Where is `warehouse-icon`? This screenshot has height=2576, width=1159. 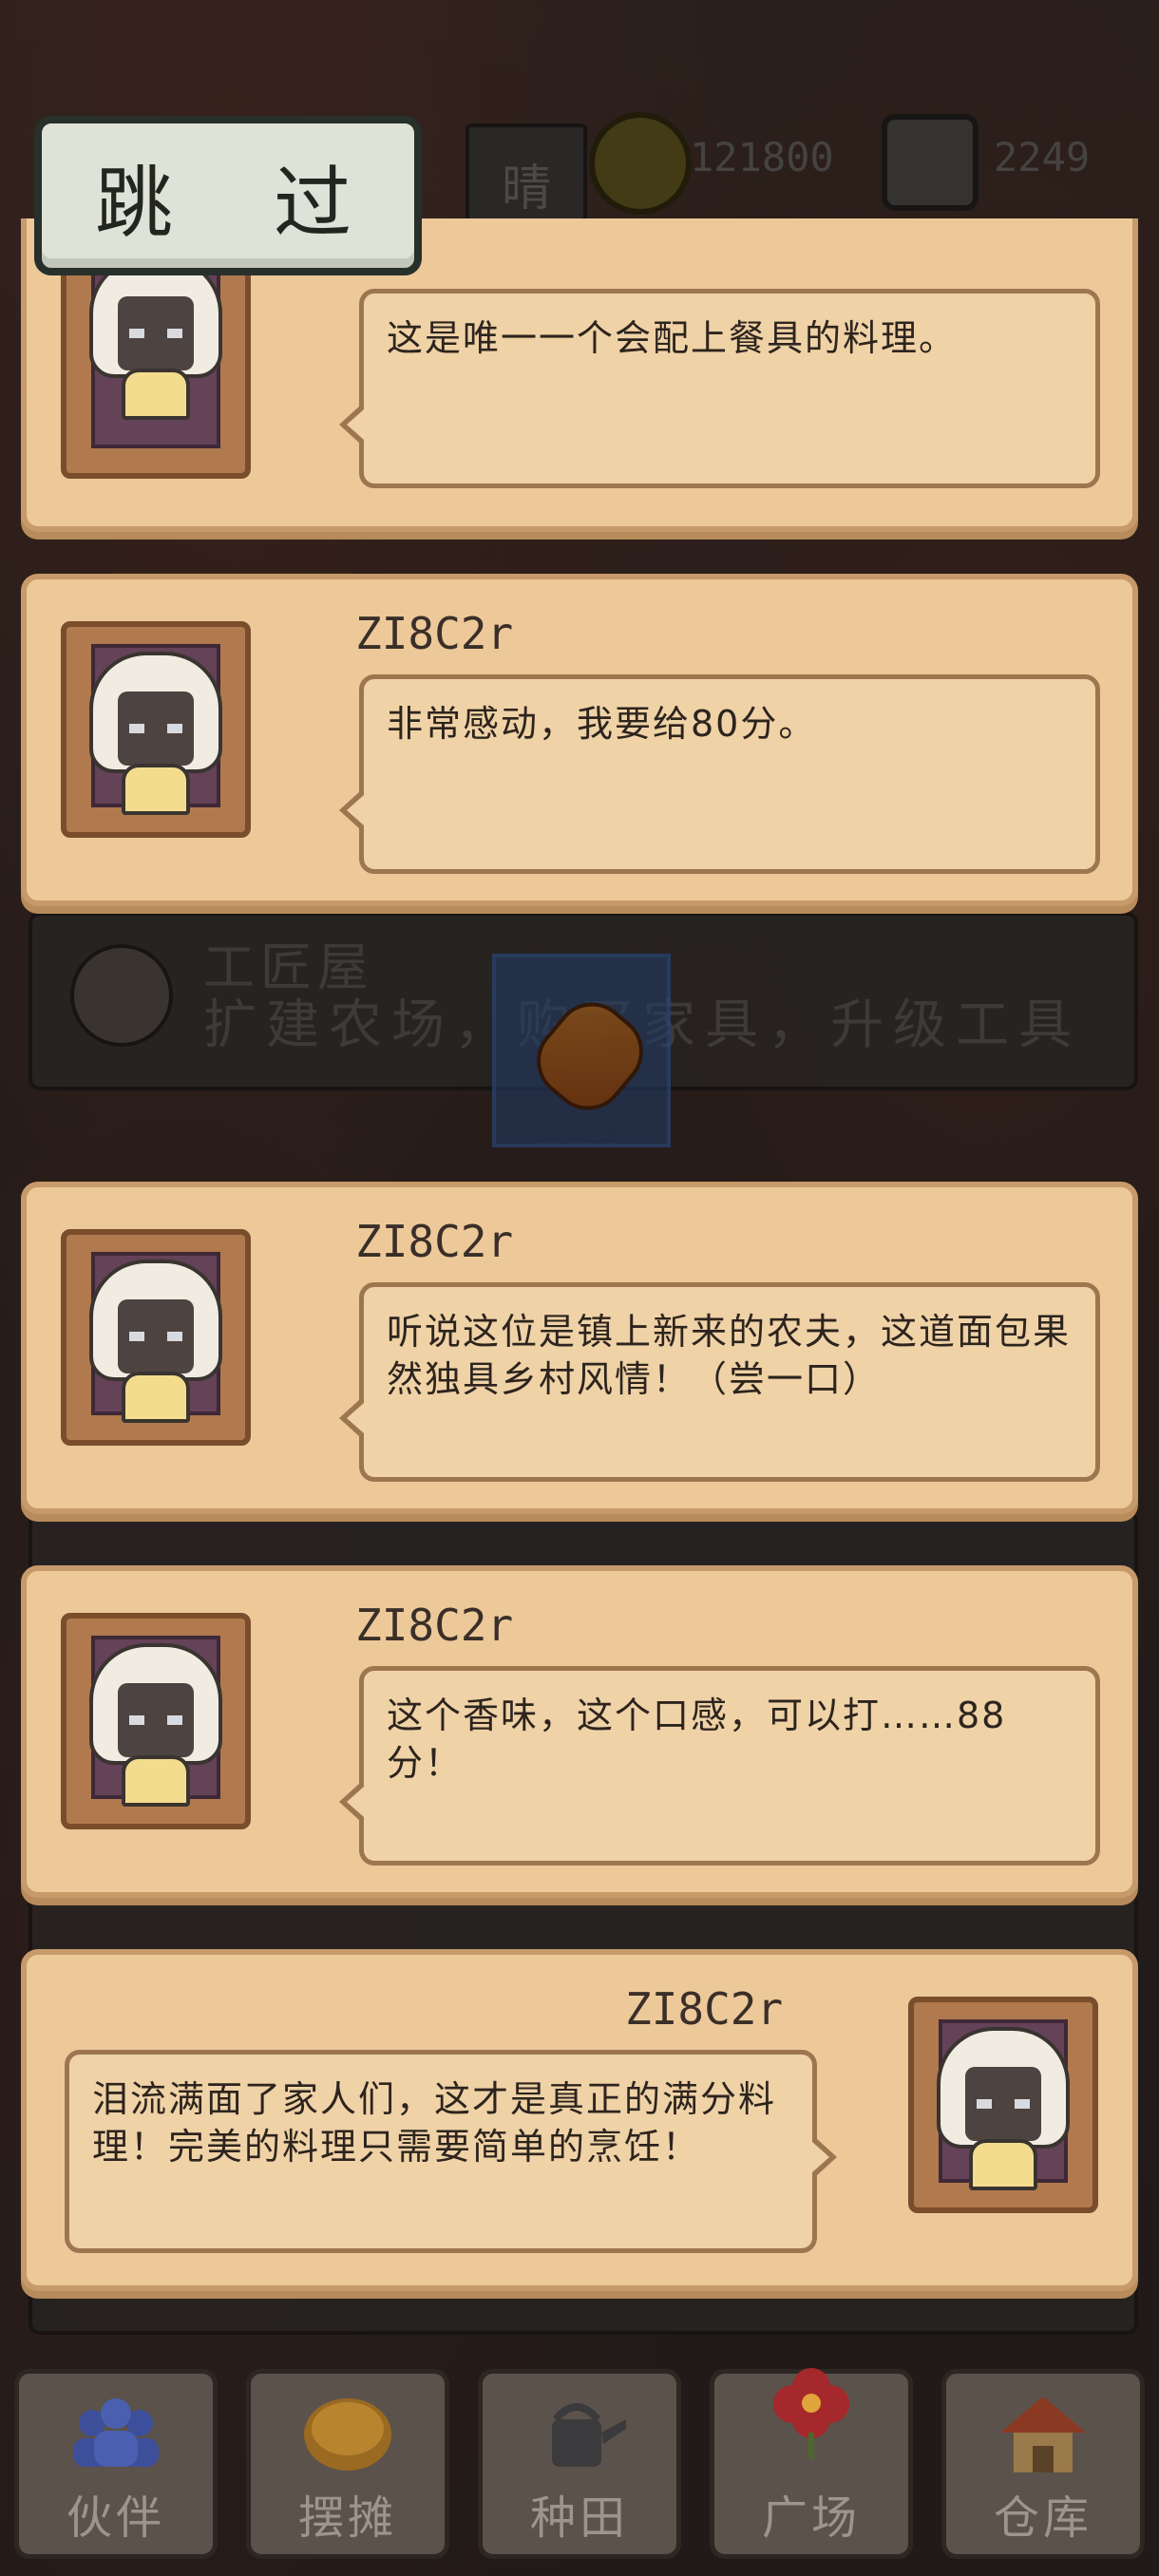
warehouse-icon is located at coordinates (1043, 2434).